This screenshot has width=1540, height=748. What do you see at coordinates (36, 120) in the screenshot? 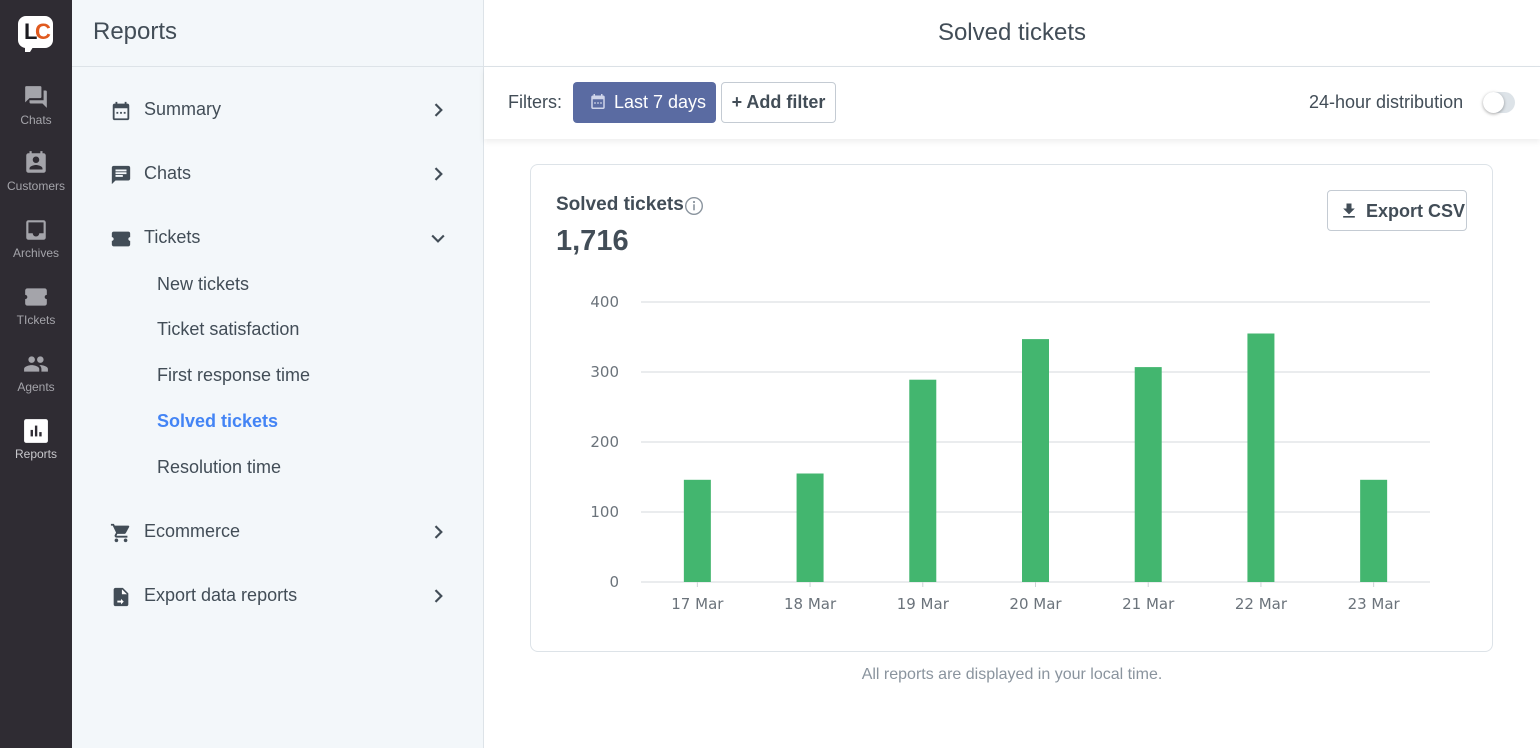
I see `rail-item-label: Chats` at bounding box center [36, 120].